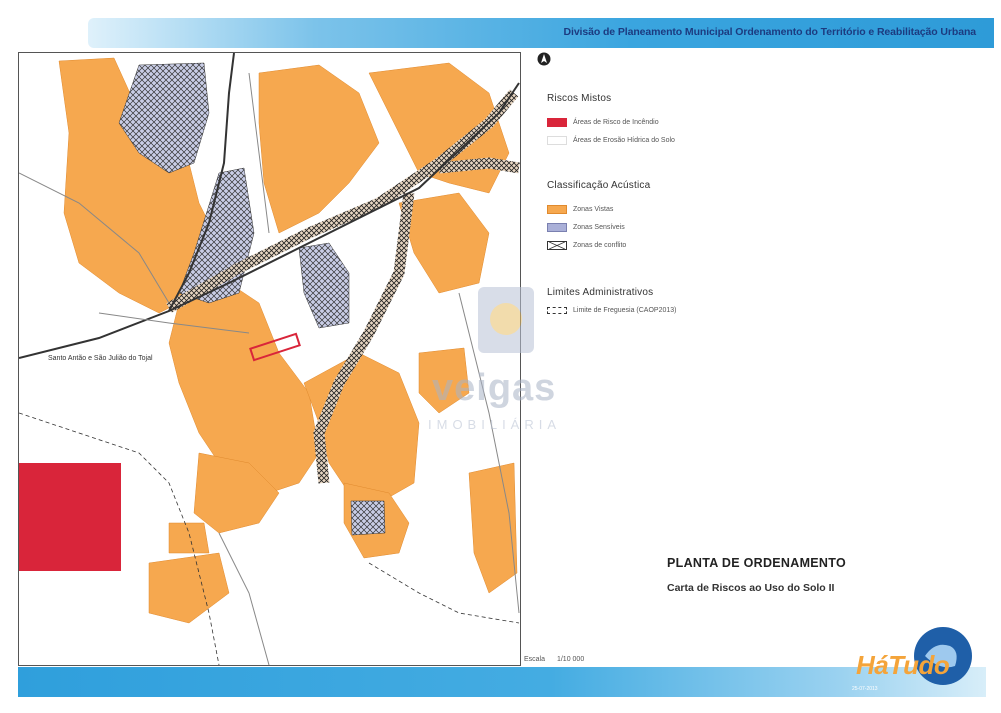  I want to click on footer-band, so click(502, 682).